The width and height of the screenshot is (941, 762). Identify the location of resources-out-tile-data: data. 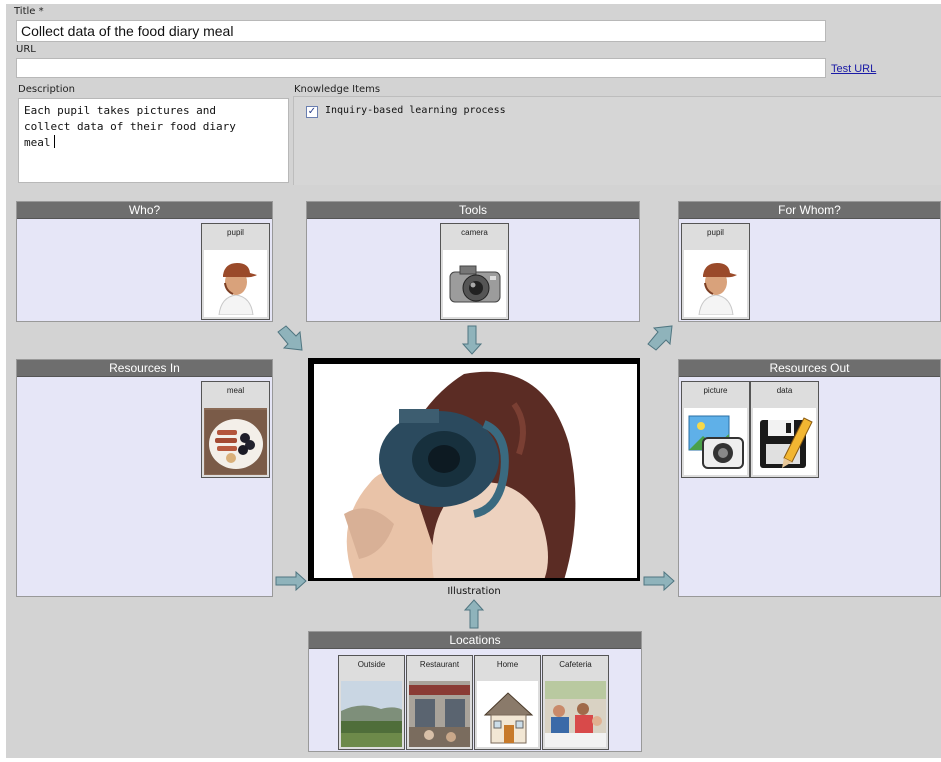
(784, 429).